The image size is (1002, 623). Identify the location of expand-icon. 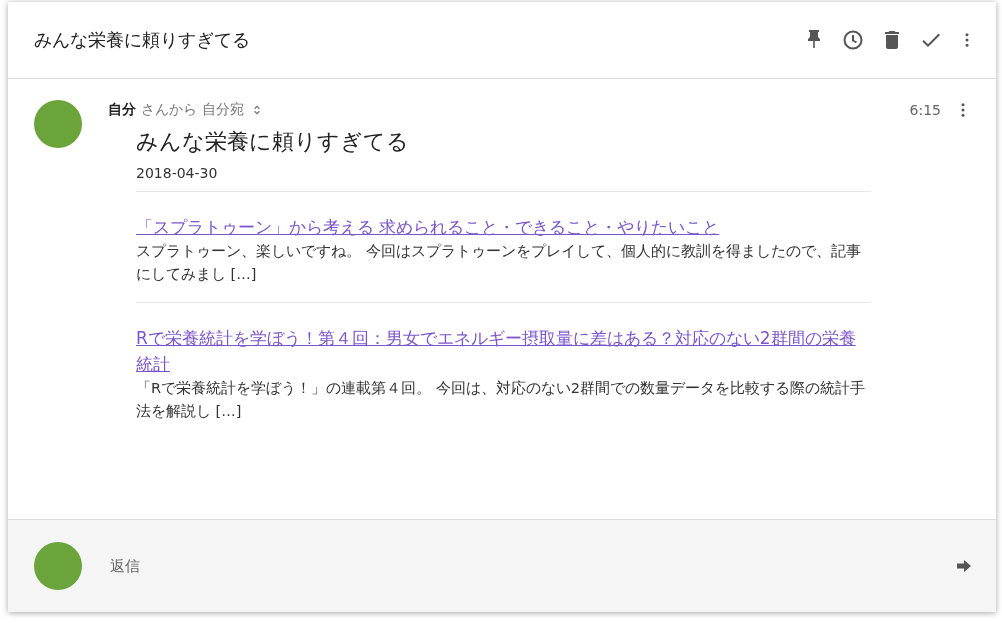
(257, 110).